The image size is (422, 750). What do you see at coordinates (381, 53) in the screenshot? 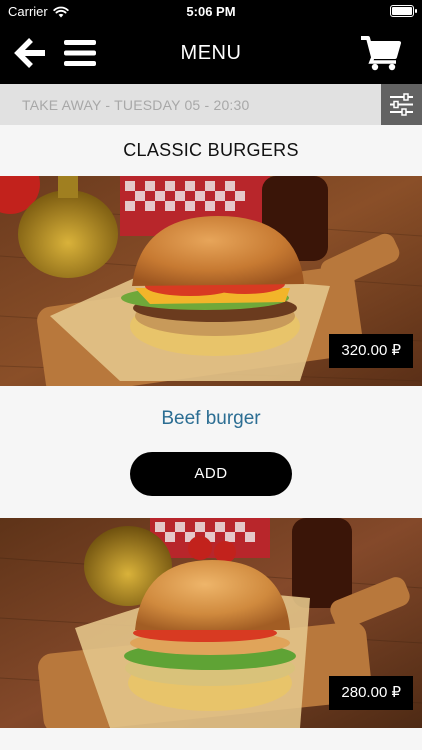
I see `cart-icon` at bounding box center [381, 53].